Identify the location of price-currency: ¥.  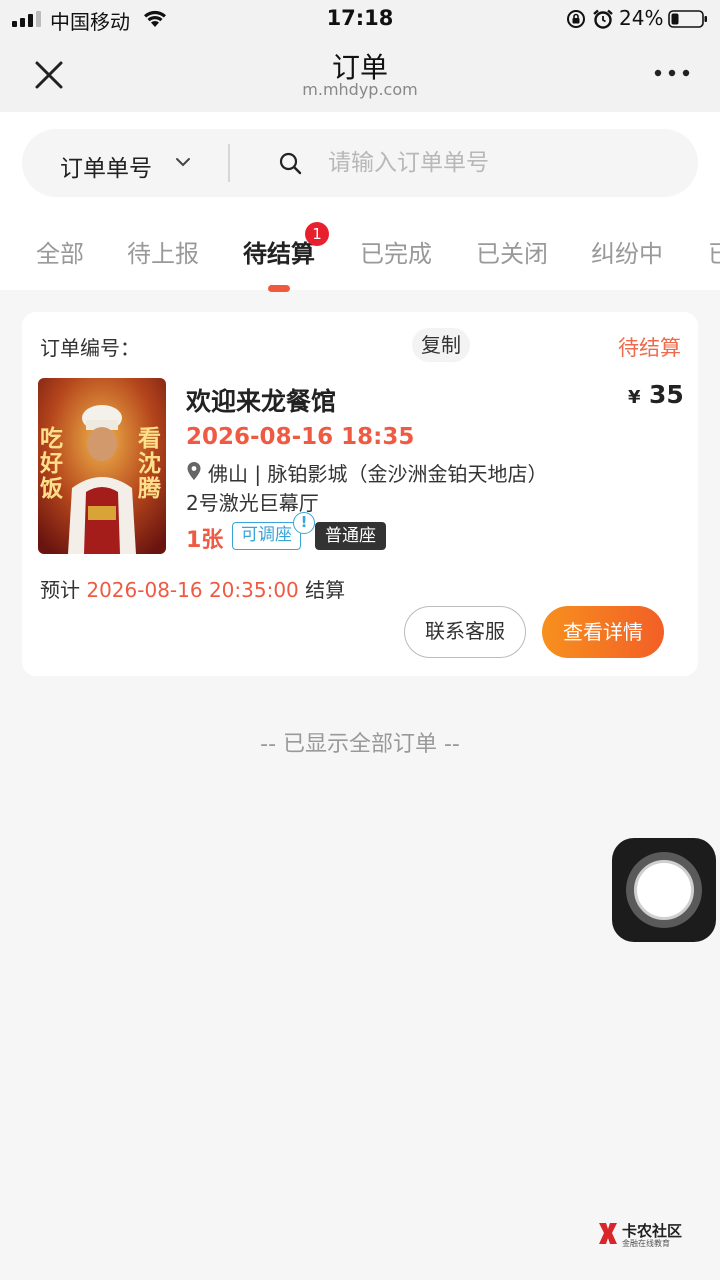
(634, 397).